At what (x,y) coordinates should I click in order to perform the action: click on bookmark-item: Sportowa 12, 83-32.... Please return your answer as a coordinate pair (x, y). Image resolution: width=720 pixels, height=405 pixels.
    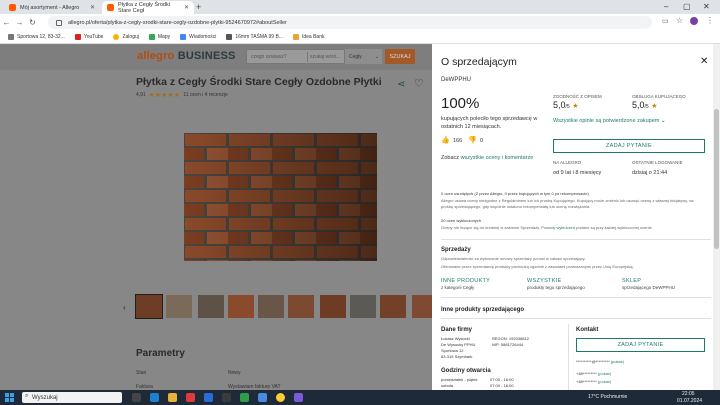
    Looking at the image, I should click on (36, 37).